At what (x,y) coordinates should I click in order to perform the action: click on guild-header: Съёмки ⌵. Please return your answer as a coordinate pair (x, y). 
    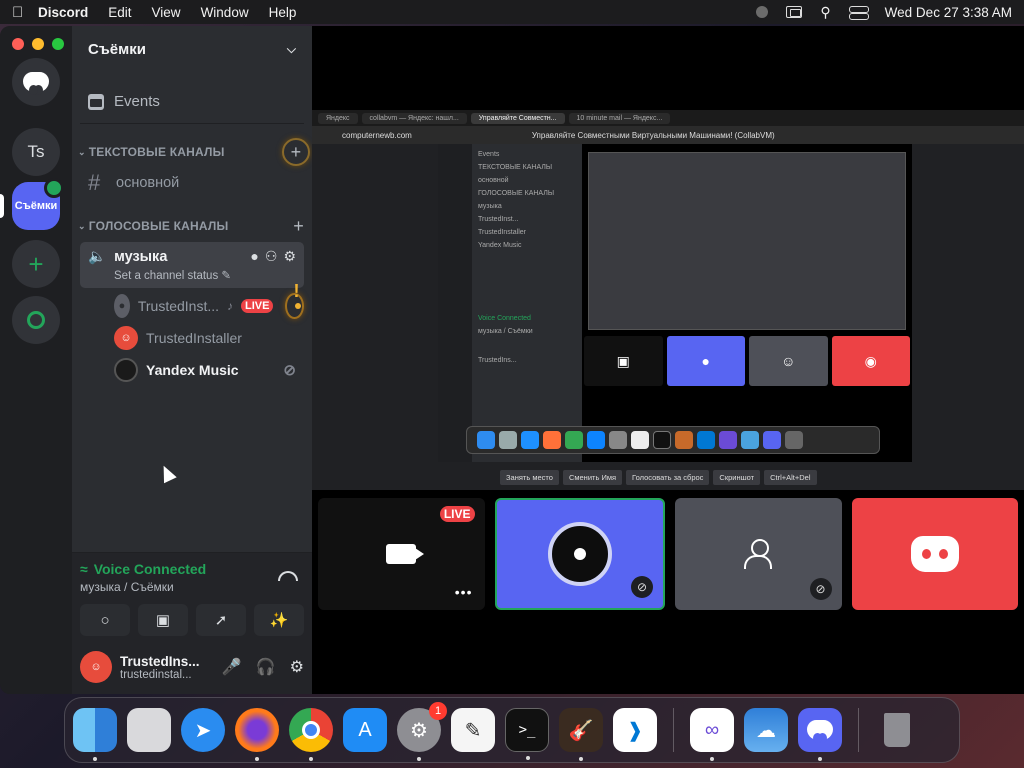
    Looking at the image, I should click on (192, 49).